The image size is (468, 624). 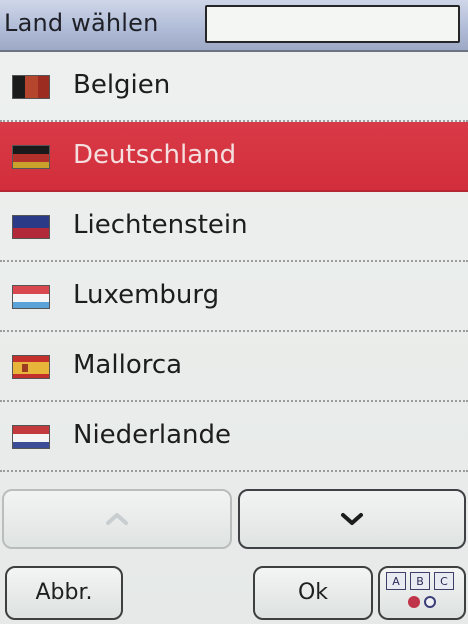 What do you see at coordinates (422, 593) in the screenshot?
I see `keyboard-mode-button: A B C` at bounding box center [422, 593].